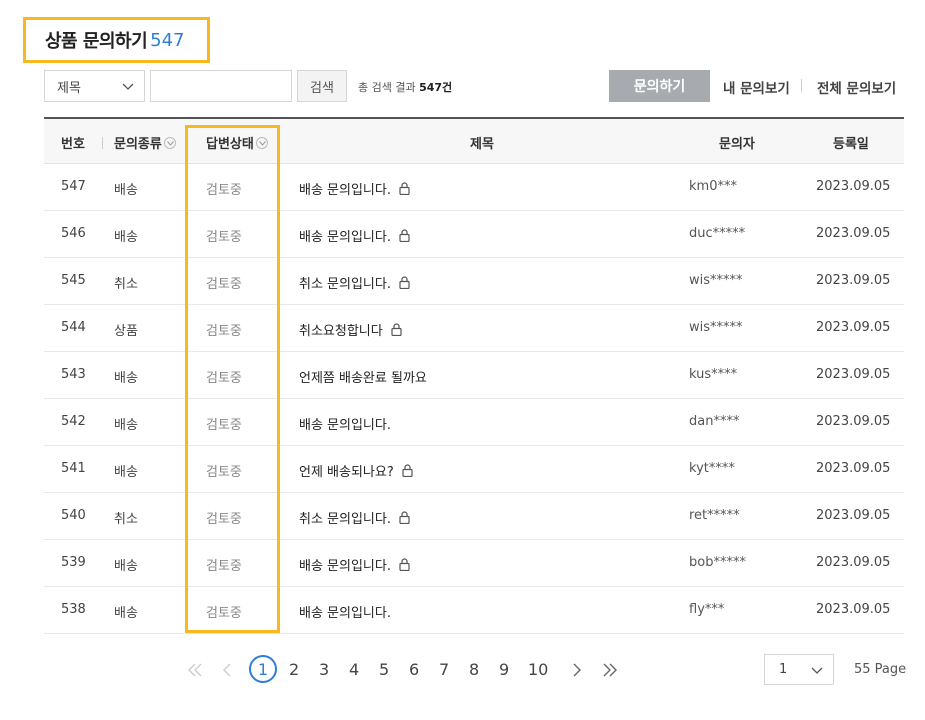 Image resolution: width=925 pixels, height=720 pixels. What do you see at coordinates (324, 669) in the screenshot?
I see `page-button: 3` at bounding box center [324, 669].